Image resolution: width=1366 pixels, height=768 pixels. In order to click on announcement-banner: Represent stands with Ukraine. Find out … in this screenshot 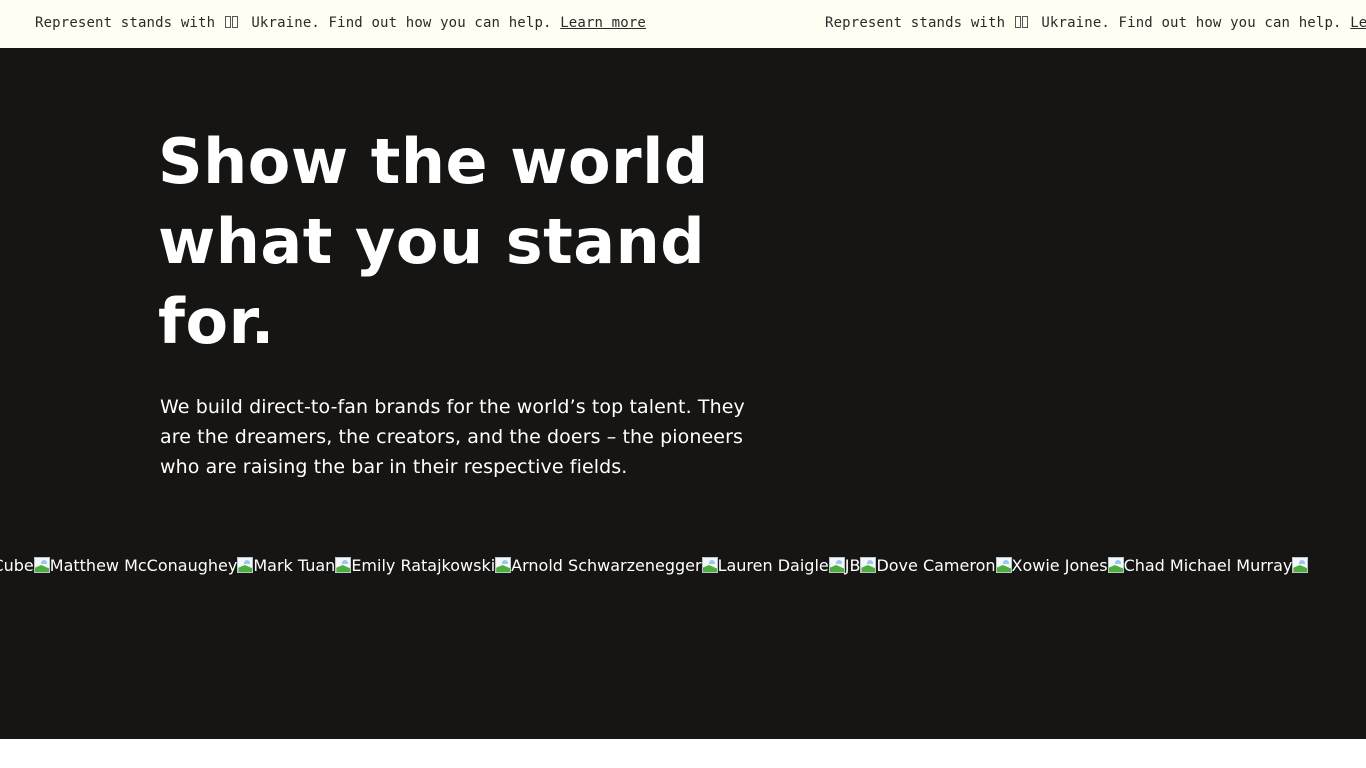, I will do `click(683, 24)`.